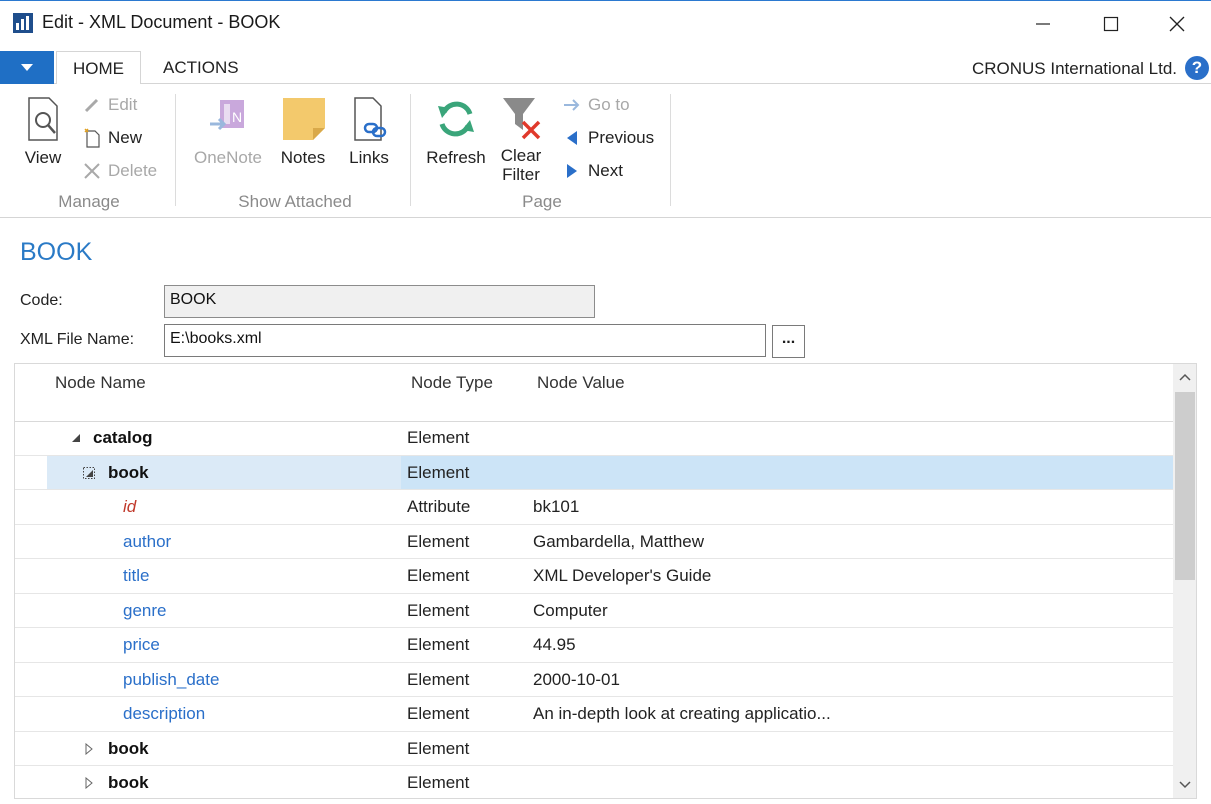 This screenshot has width=1211, height=804. I want to click on new-label: New, so click(125, 137).